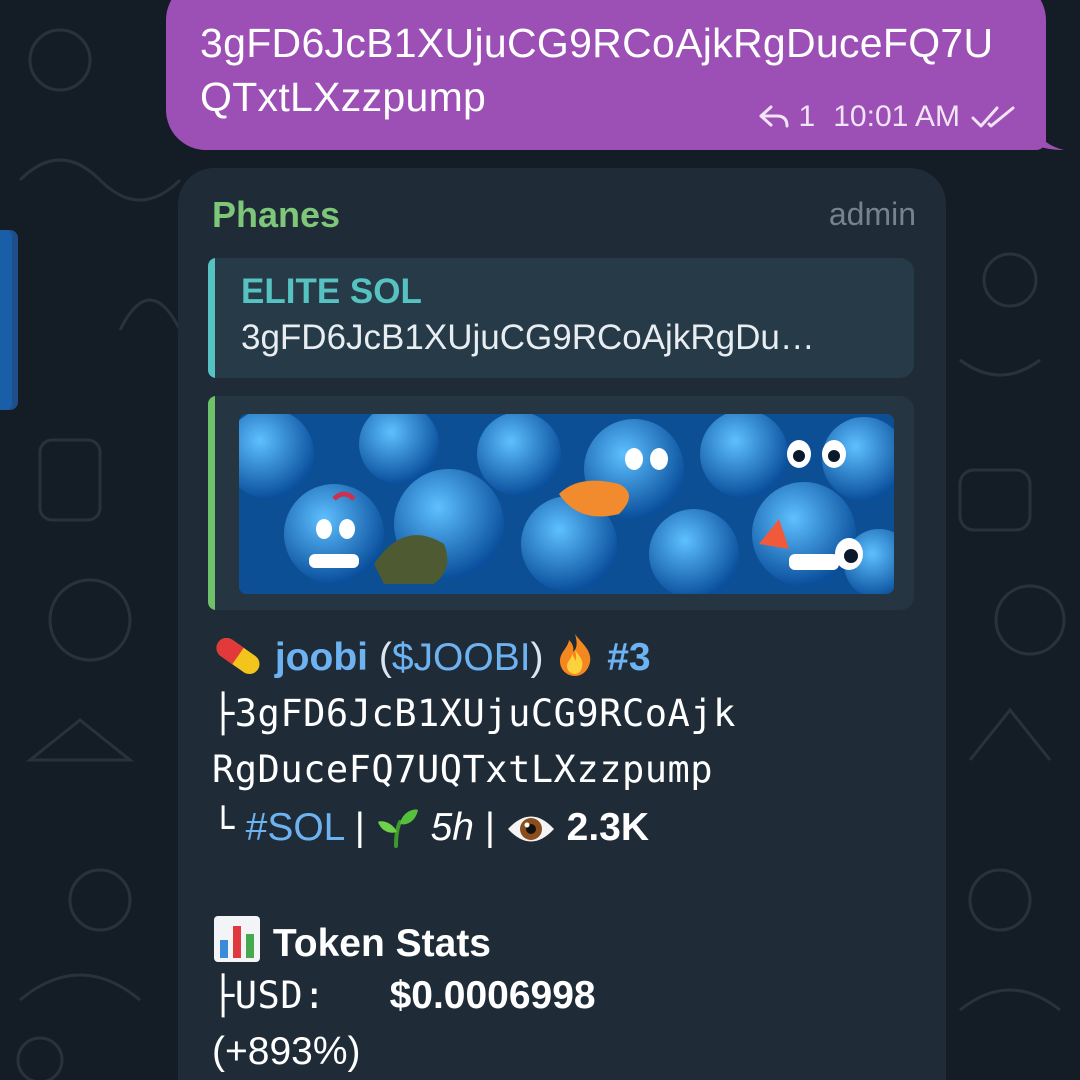  I want to click on contract-address-line-2: RgDuceFQ7UQTxtLXzzpump, so click(462, 769).